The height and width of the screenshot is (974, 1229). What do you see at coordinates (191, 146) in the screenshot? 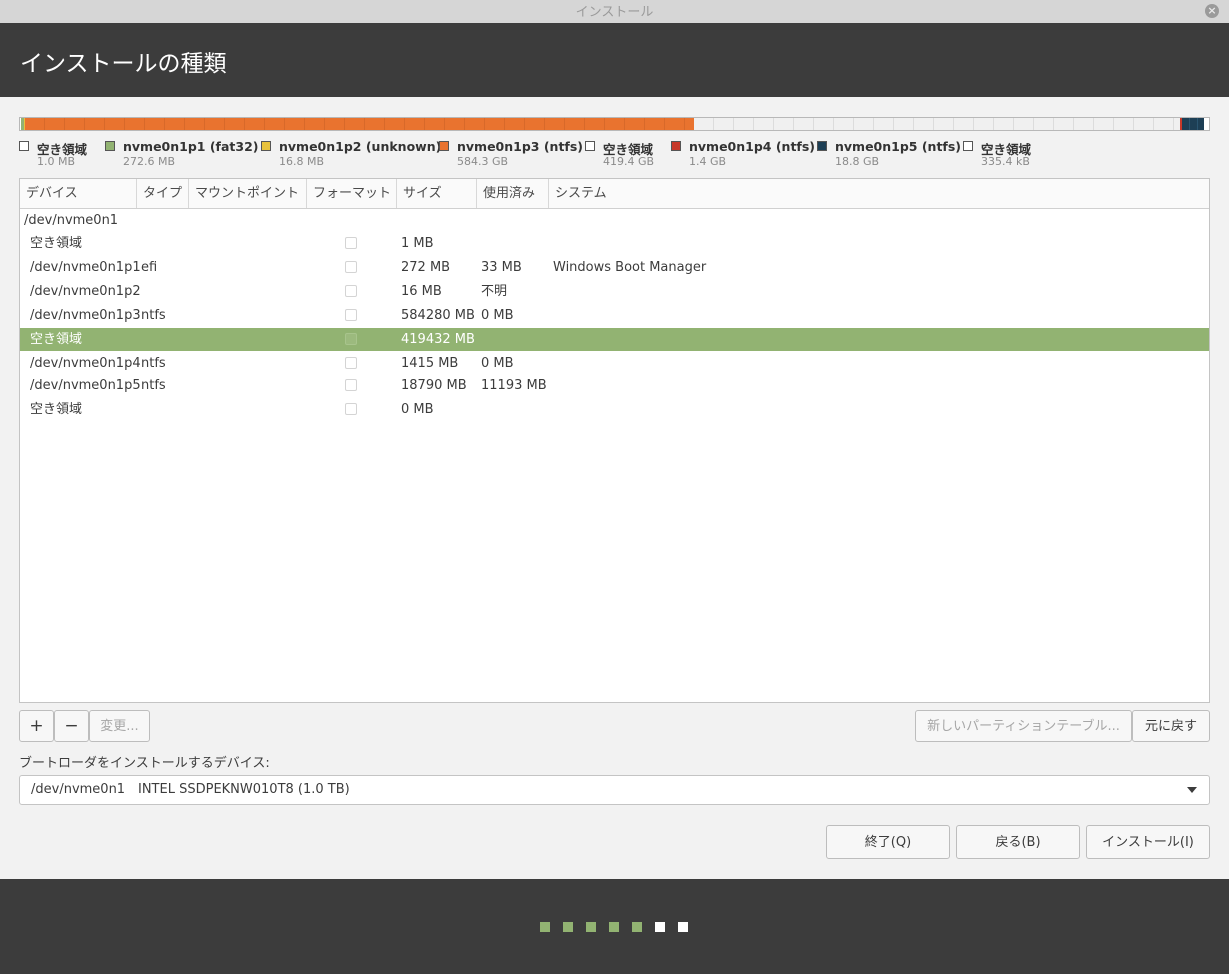
I see `legend-name: nvme0n1p1 (fat32)` at bounding box center [191, 146].